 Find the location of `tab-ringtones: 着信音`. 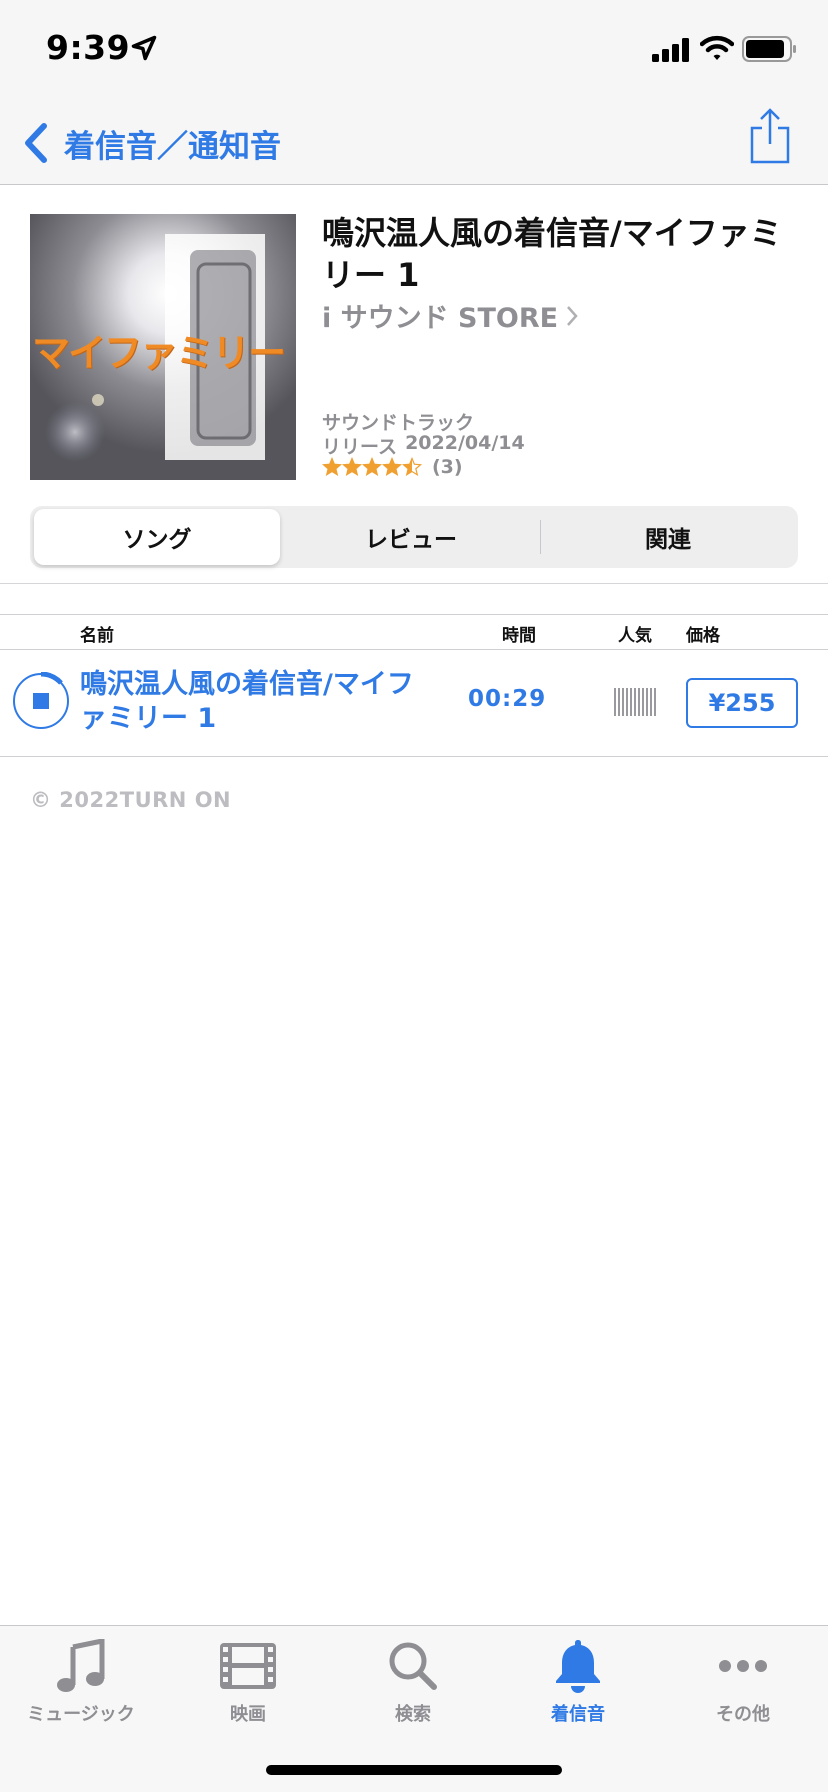

tab-ringtones: 着信音 is located at coordinates (578, 1691).